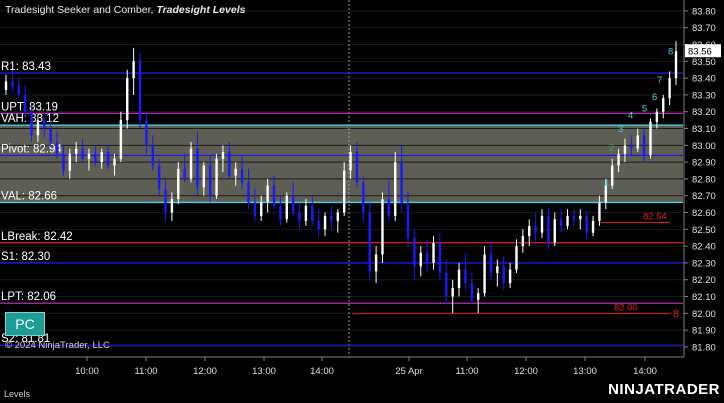  What do you see at coordinates (704, 230) in the screenshot?
I see `y-tick-label: 82.50` at bounding box center [704, 230].